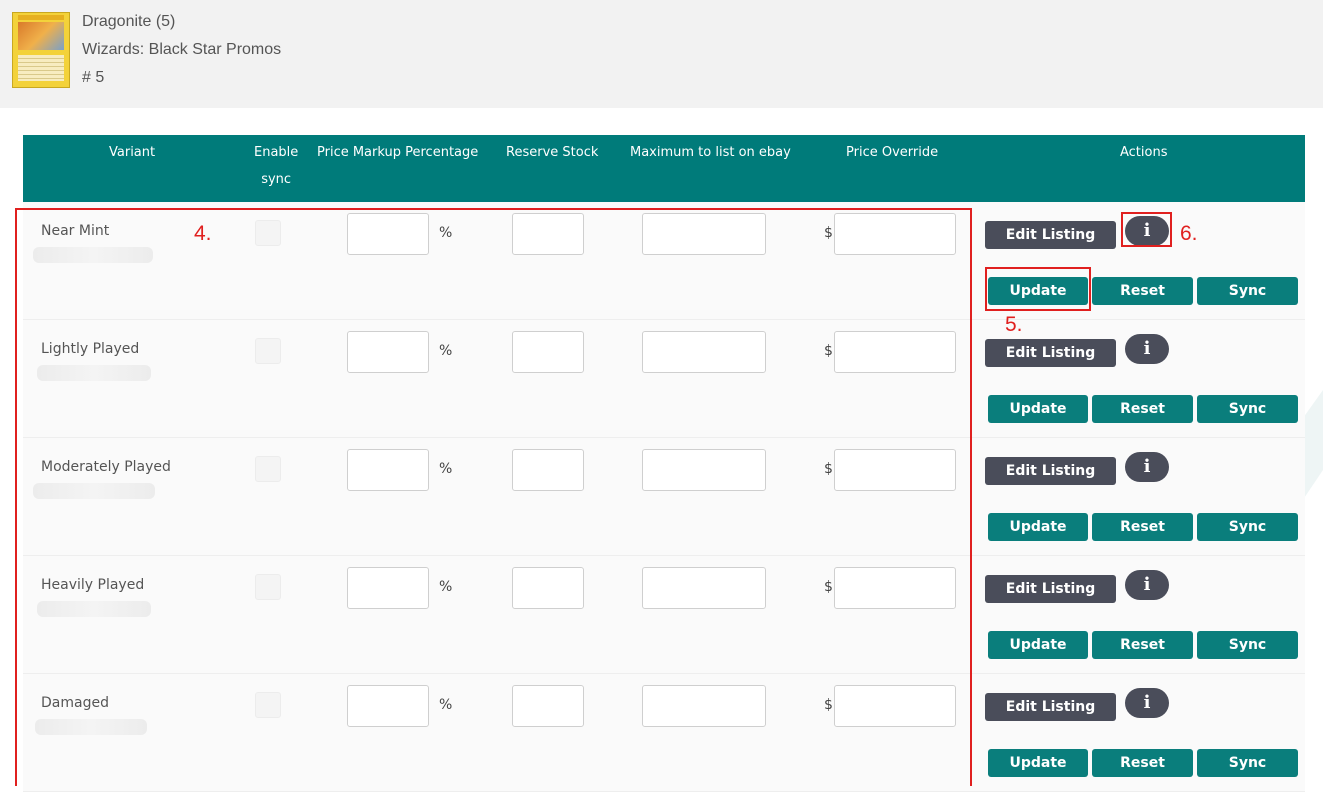 The width and height of the screenshot is (1323, 792). Describe the element at coordinates (182, 49) in the screenshot. I see `set-name: Wizards: Black Star Promos` at that location.